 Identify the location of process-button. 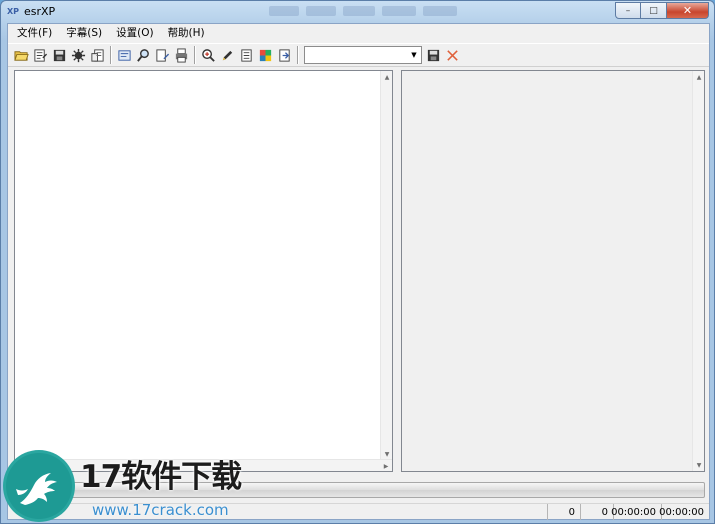
(78, 55).